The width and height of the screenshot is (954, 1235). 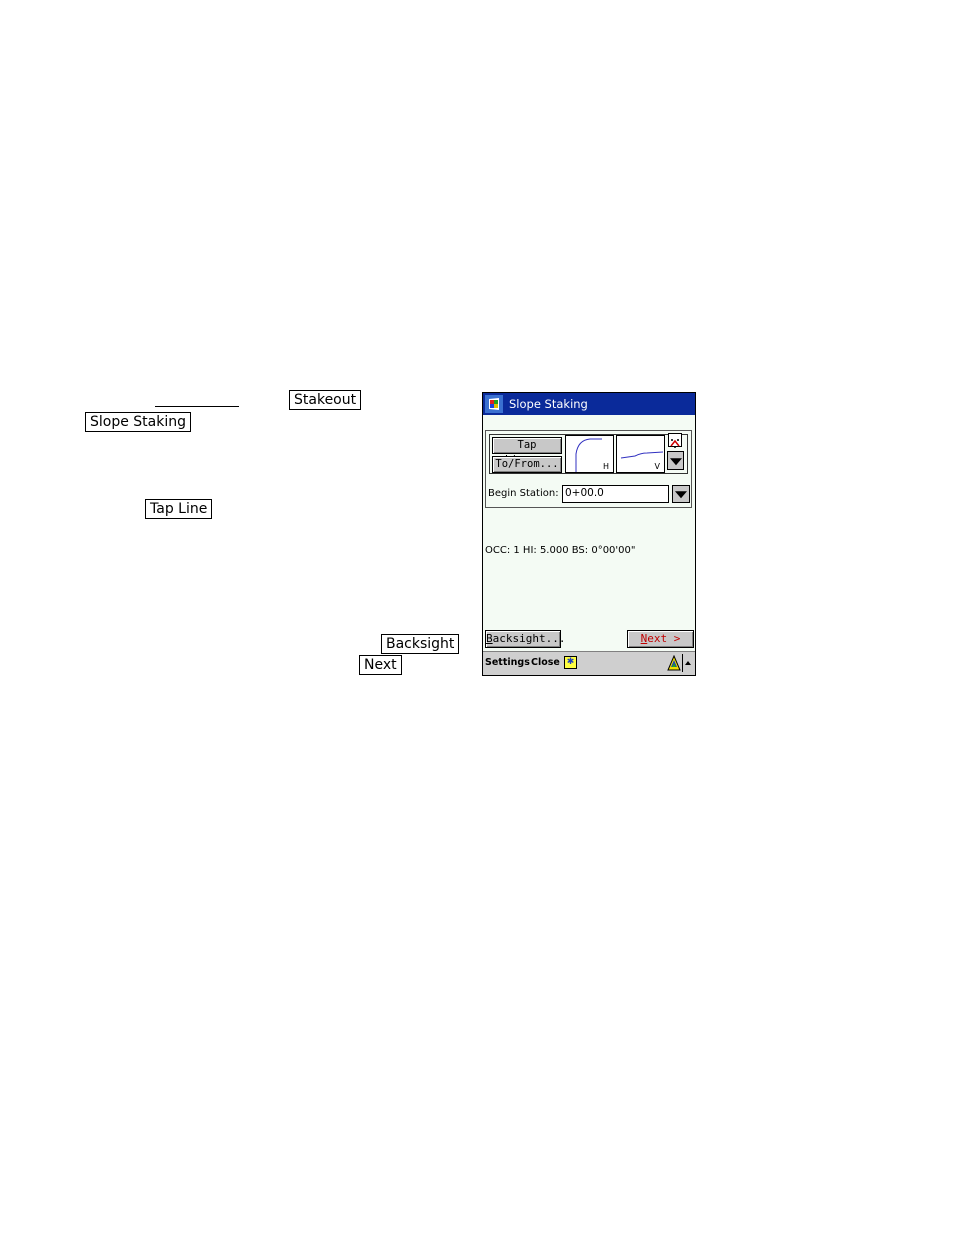 I want to click on line-preview-group: Tap Line... To/From... H V, so click(x=588, y=454).